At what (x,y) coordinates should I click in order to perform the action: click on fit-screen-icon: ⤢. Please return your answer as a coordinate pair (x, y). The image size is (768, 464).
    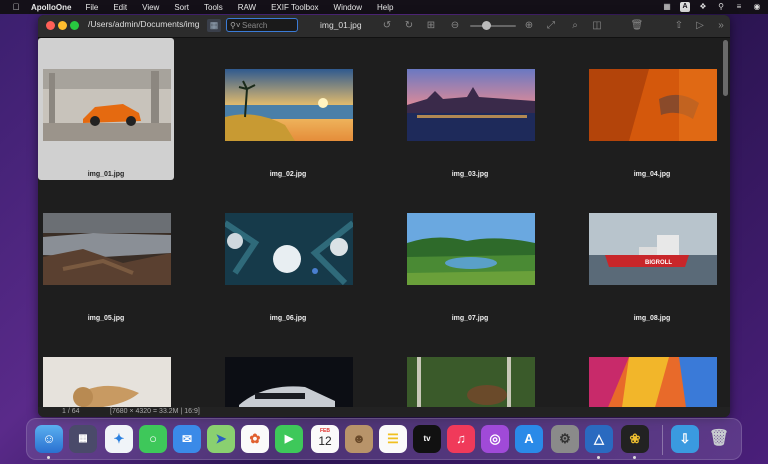
    Looking at the image, I should click on (551, 25).